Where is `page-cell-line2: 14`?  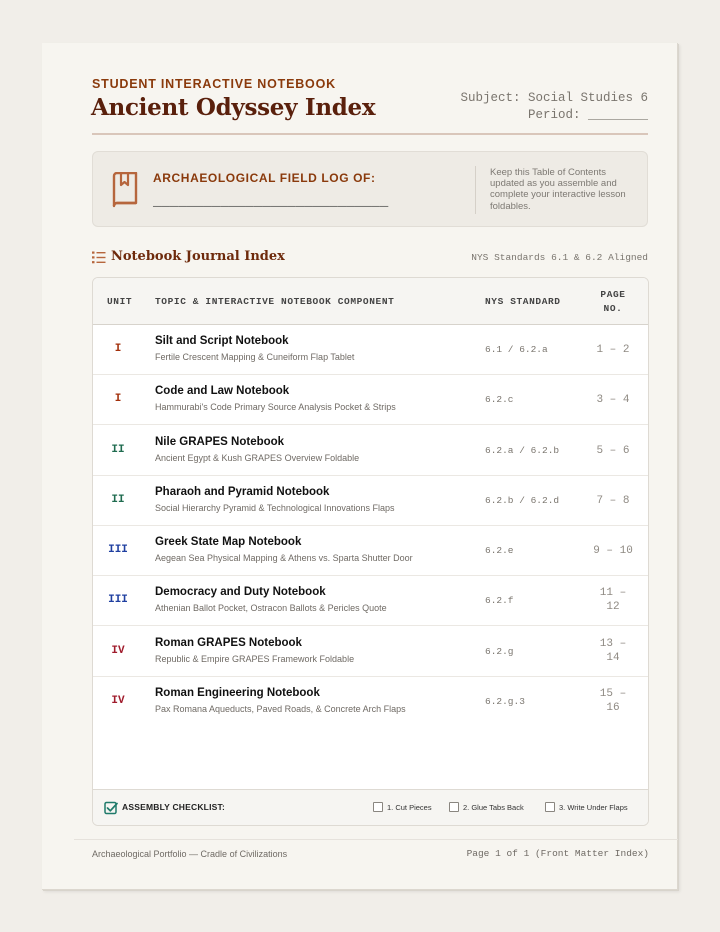 page-cell-line2: 14 is located at coordinates (613, 658).